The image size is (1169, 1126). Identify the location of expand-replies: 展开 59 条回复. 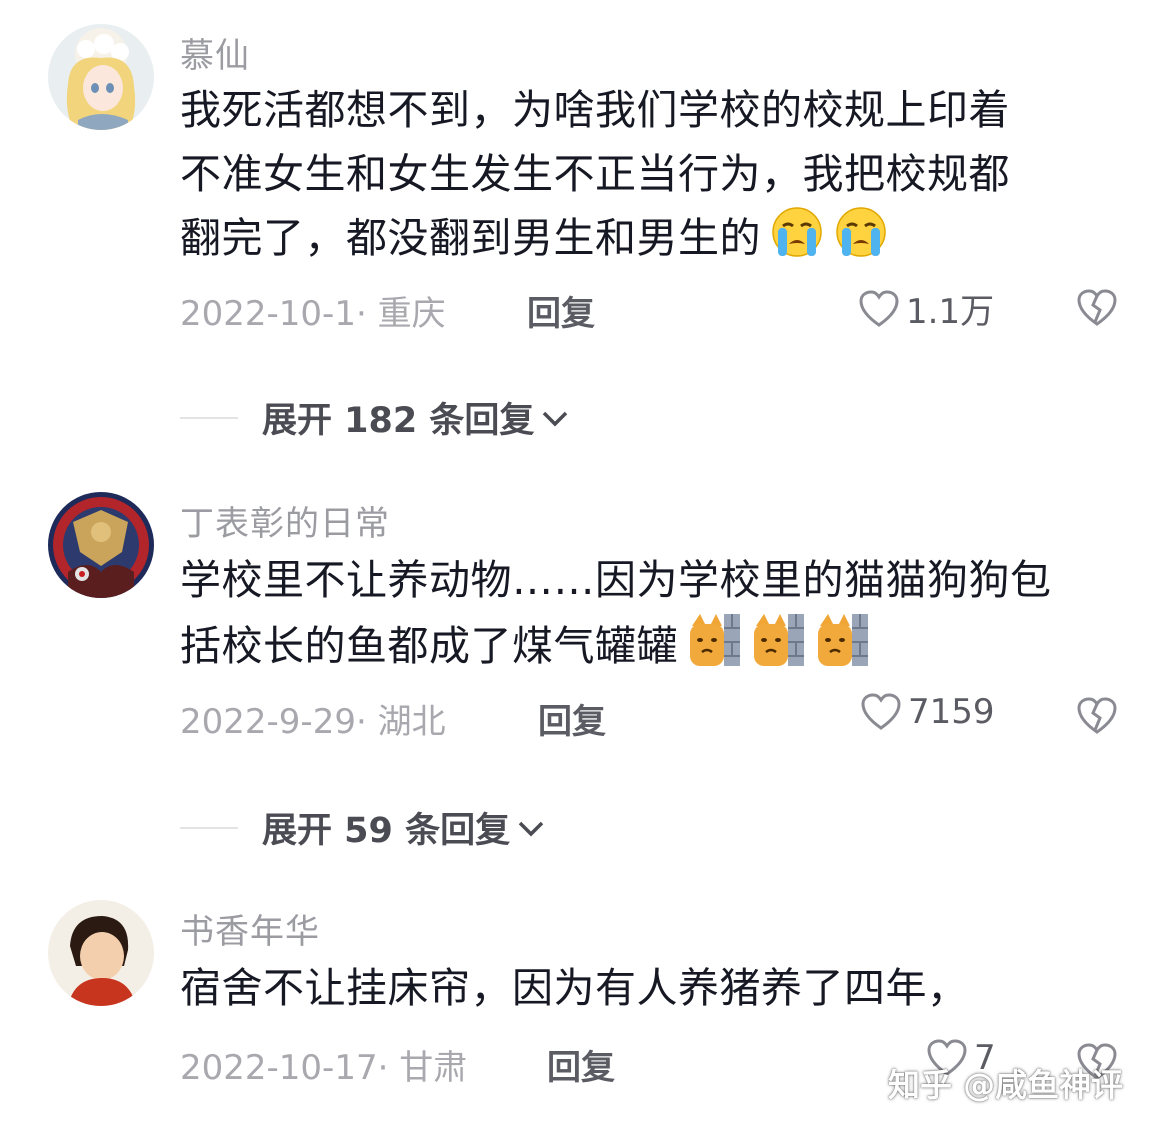
(364, 827).